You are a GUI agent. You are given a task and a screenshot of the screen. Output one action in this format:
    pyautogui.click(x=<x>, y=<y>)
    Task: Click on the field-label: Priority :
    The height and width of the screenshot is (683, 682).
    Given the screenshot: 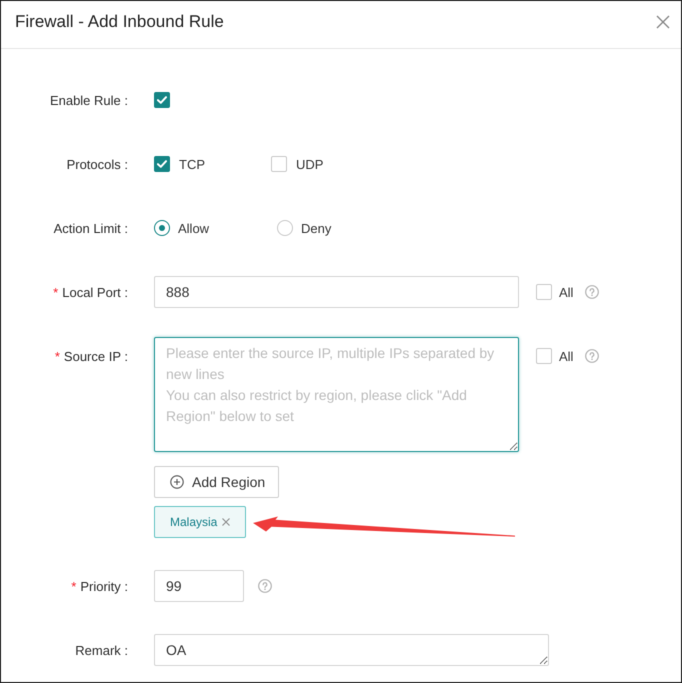 What is the action you would take?
    pyautogui.click(x=104, y=586)
    